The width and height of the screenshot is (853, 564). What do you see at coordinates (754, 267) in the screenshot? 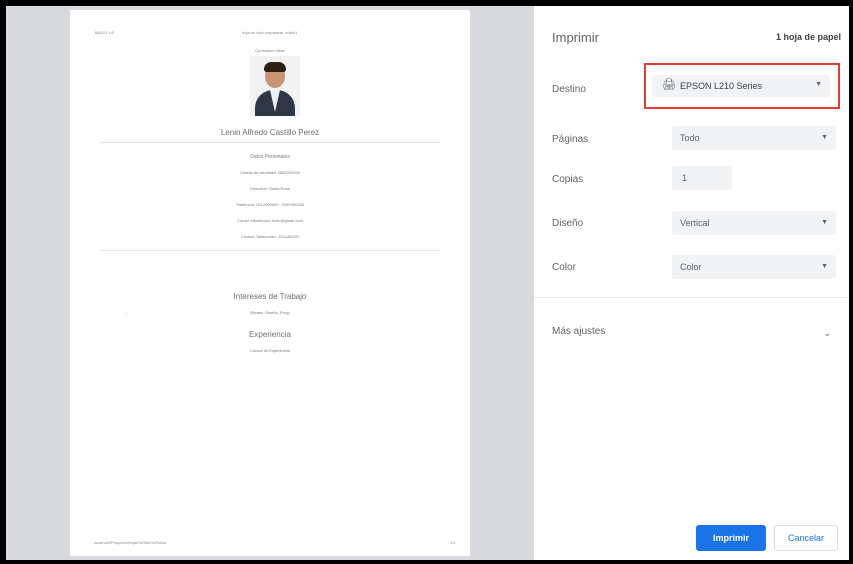
I see `color-select: Color ▼` at bounding box center [754, 267].